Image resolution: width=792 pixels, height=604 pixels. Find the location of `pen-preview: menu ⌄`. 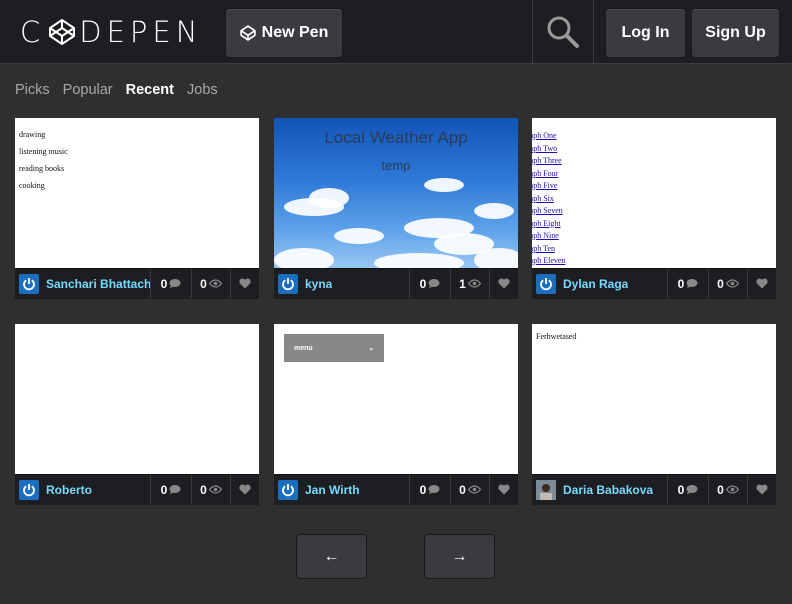

pen-preview: menu ⌄ is located at coordinates (396, 399).